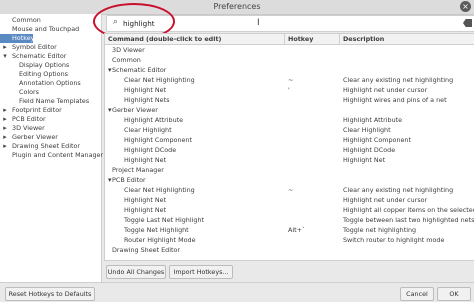 Image resolution: width=474 pixels, height=302 pixels. I want to click on sidebar-item-label: Mouse and Touchpad, so click(46, 29).